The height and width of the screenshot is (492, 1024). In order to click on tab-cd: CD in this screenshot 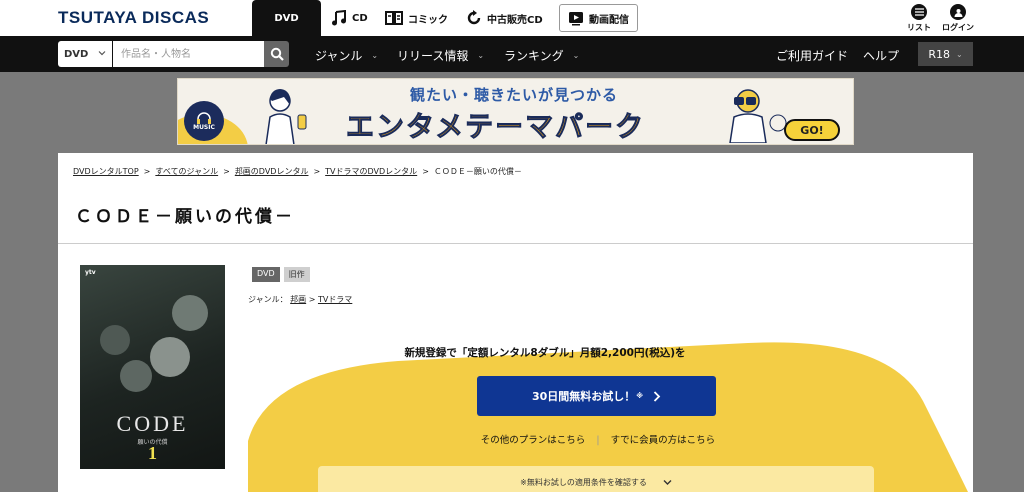, I will do `click(349, 18)`.